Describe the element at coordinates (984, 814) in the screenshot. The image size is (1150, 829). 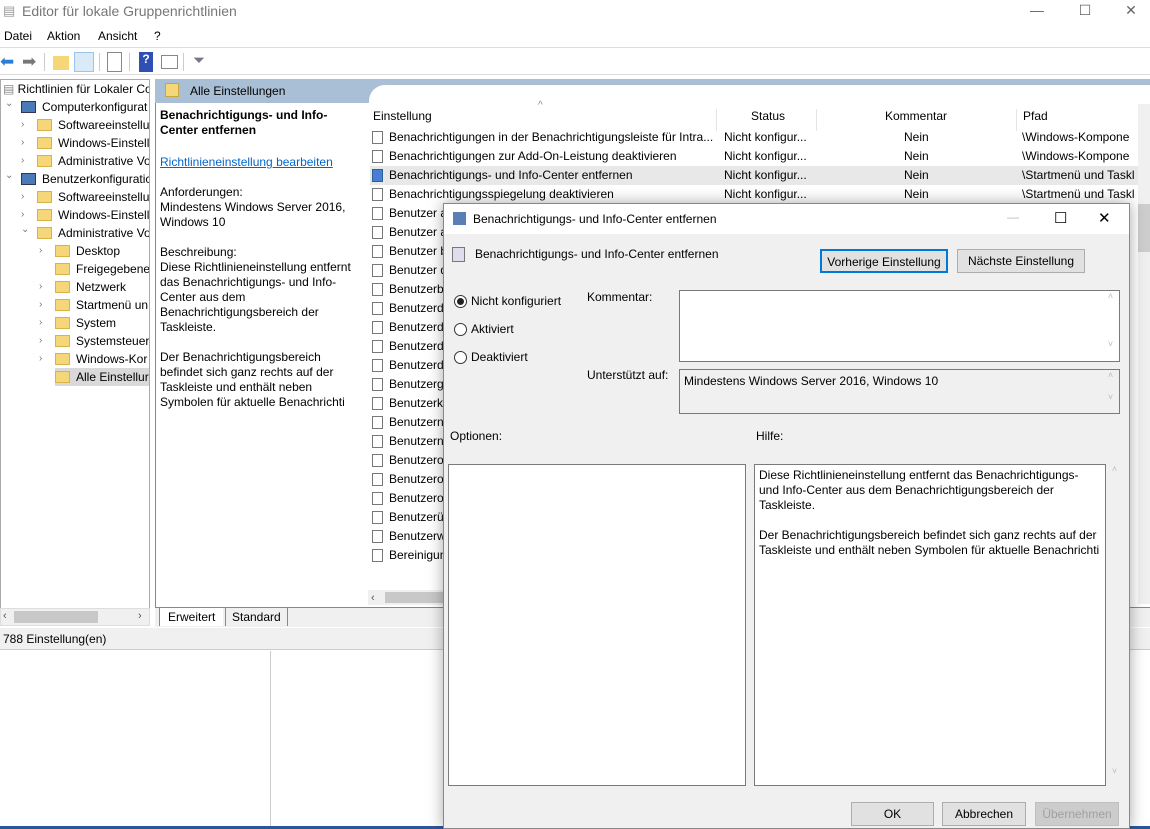
I see `cancel-button: Abbrechen` at that location.